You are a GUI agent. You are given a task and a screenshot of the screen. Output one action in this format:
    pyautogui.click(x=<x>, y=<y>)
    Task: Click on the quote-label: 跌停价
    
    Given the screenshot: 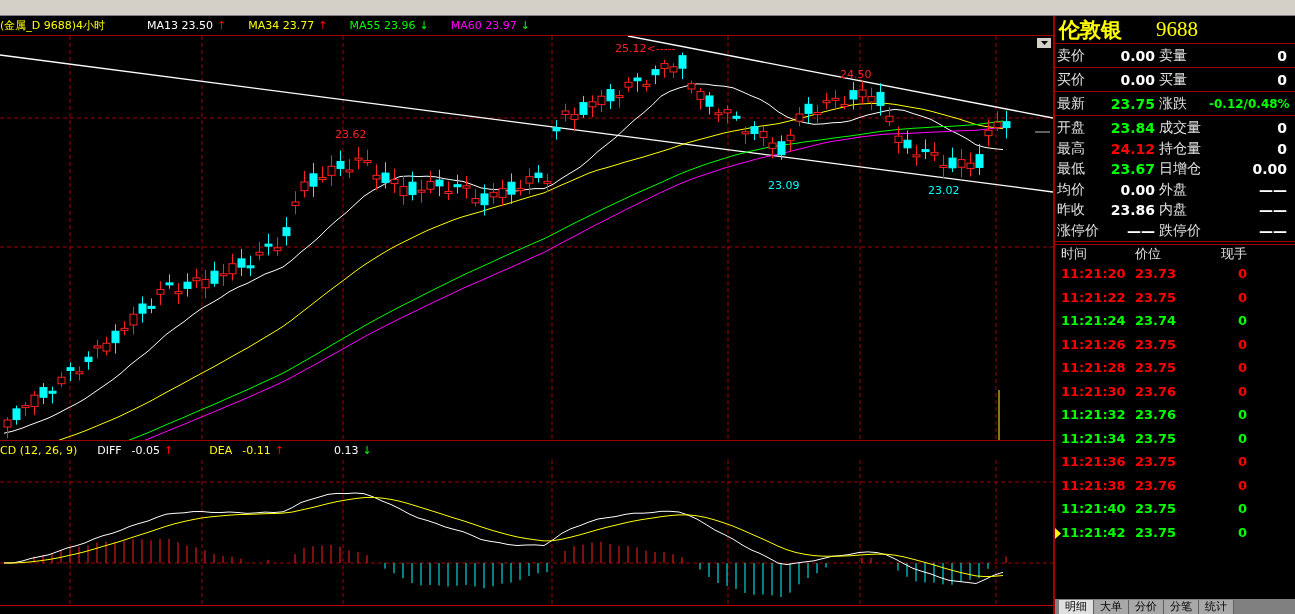 What is the action you would take?
    pyautogui.click(x=1180, y=230)
    